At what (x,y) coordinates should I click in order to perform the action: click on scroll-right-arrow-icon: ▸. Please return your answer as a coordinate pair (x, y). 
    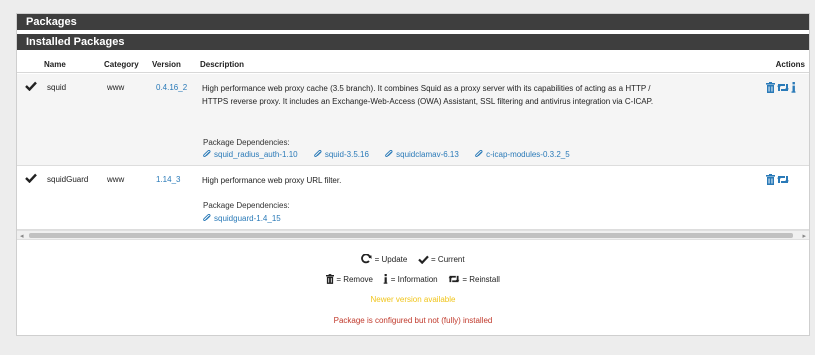
    Looking at the image, I should click on (804, 236).